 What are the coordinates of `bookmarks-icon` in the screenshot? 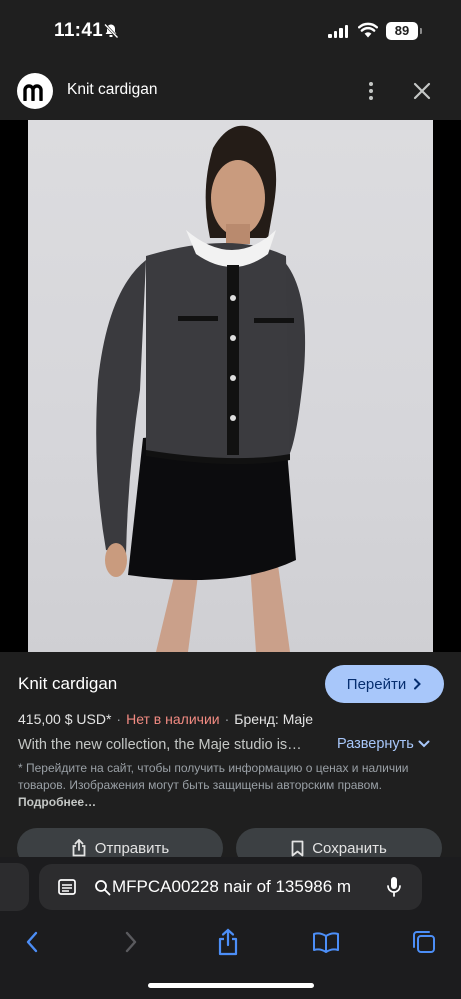 It's located at (326, 942).